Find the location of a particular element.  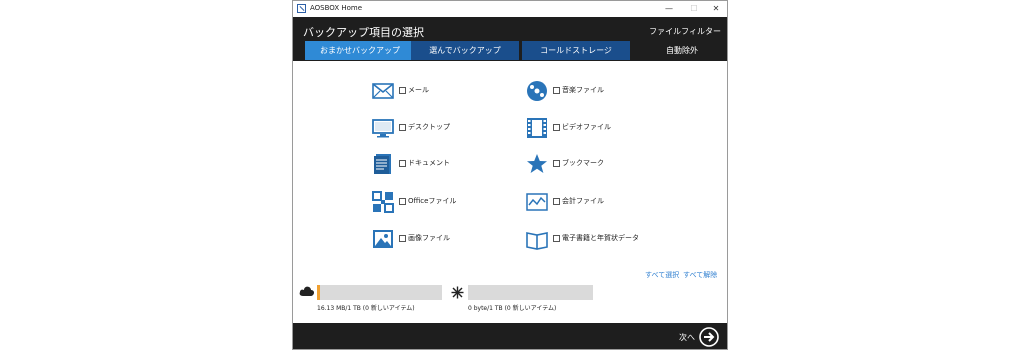

item-label: 会計ファイル is located at coordinates (583, 201).